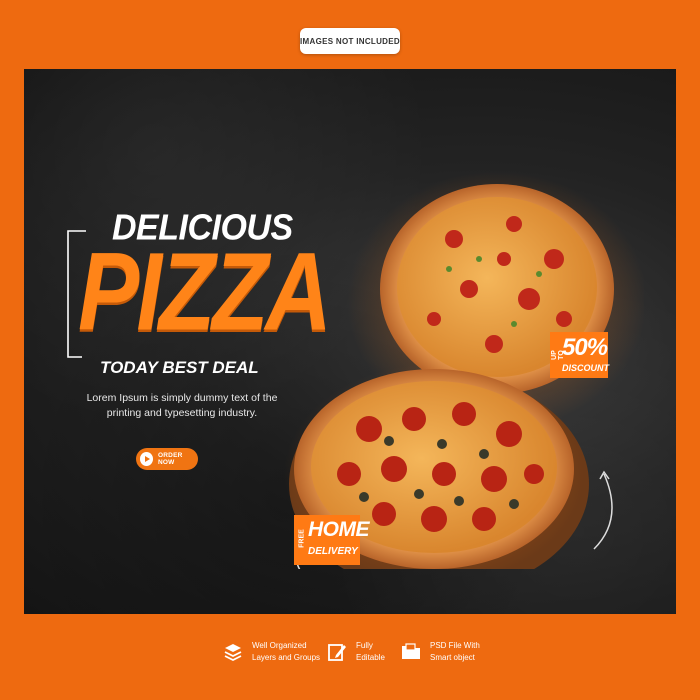  What do you see at coordinates (271, 652) in the screenshot?
I see `feature-layers: Well Organized Layers and Groups` at bounding box center [271, 652].